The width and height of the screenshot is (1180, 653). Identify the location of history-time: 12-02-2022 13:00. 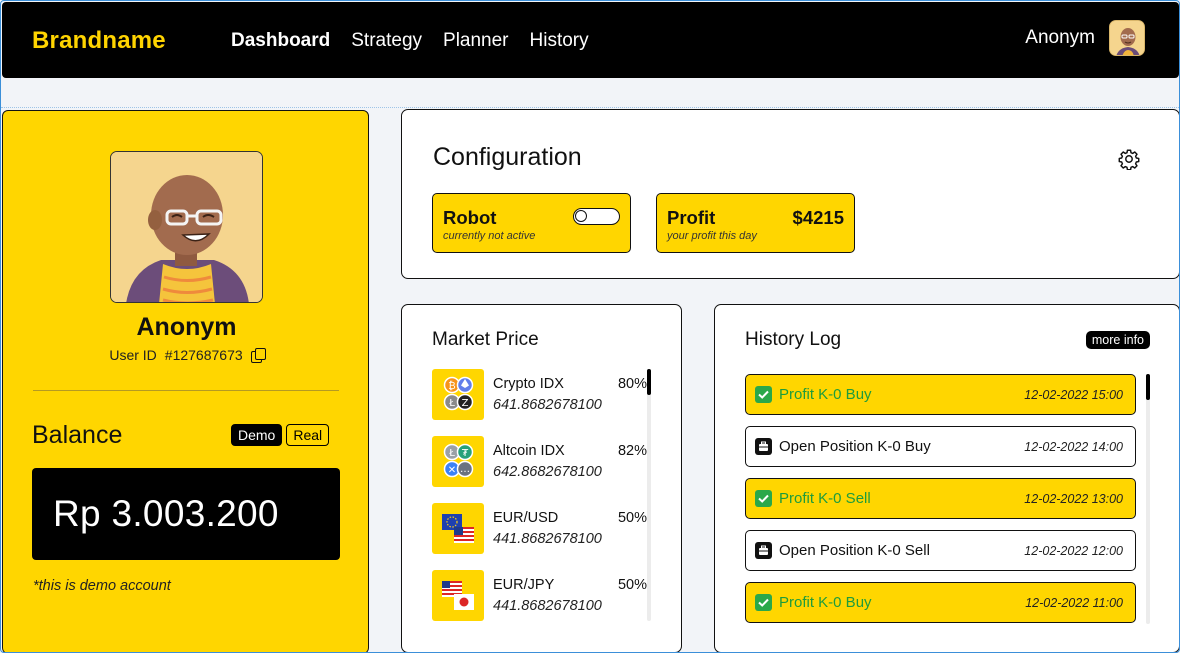
(1073, 499).